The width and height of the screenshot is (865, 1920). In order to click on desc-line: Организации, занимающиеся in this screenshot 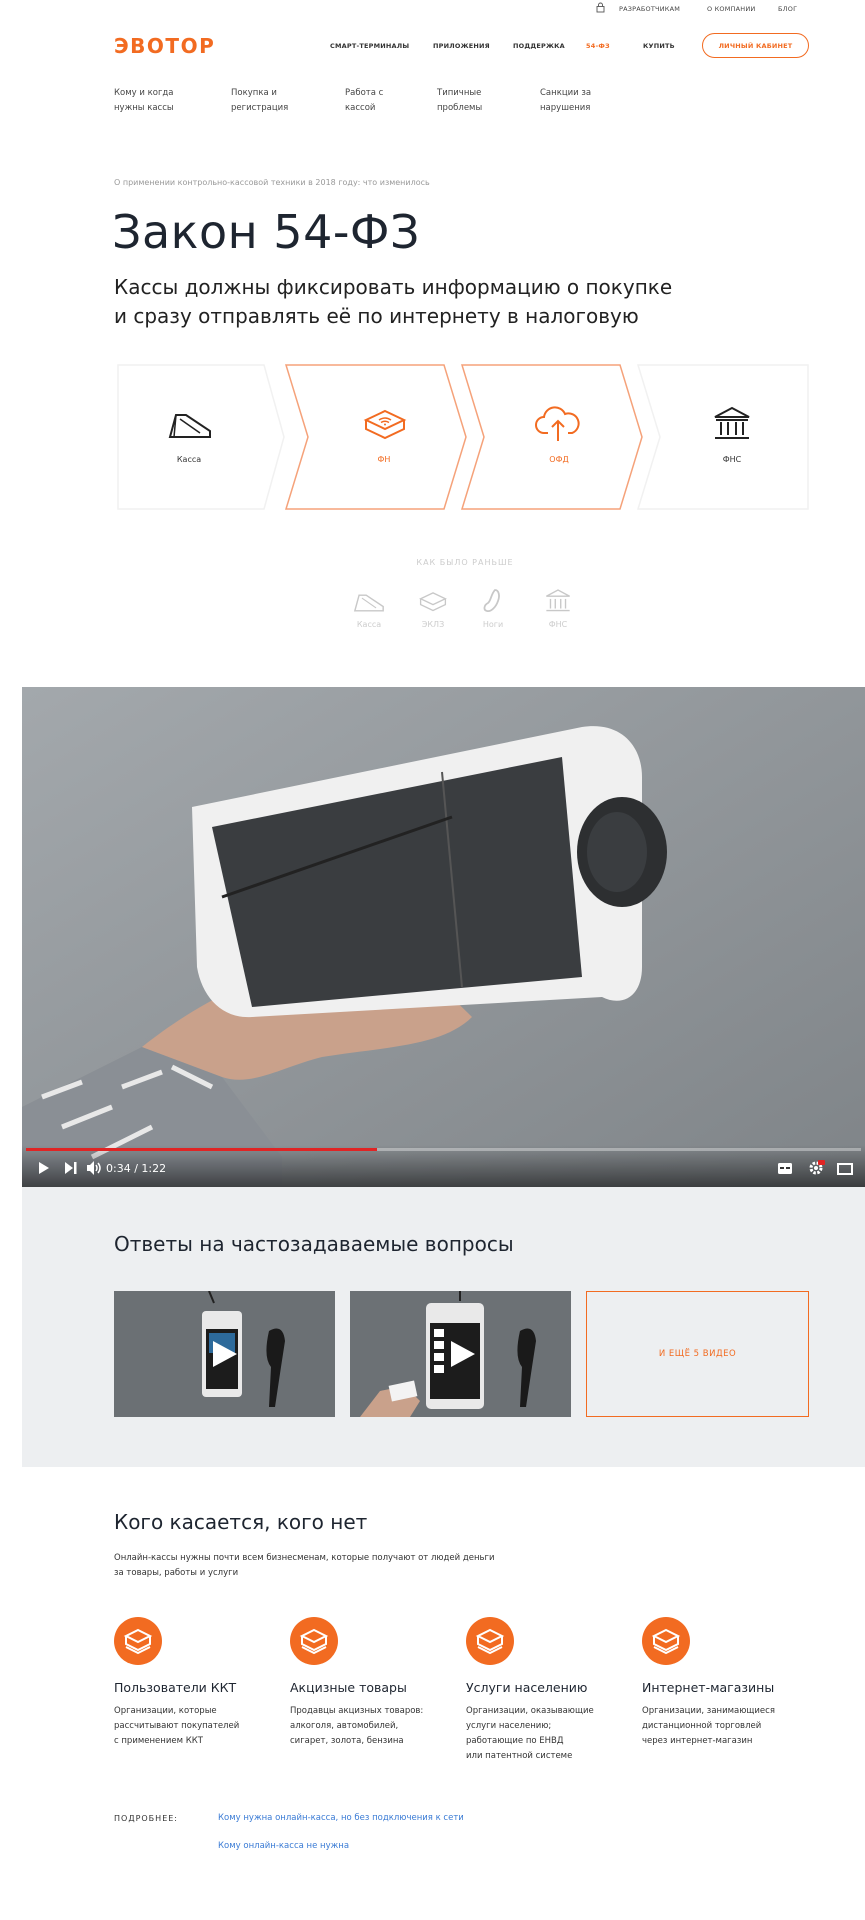, I will do `click(708, 1711)`.